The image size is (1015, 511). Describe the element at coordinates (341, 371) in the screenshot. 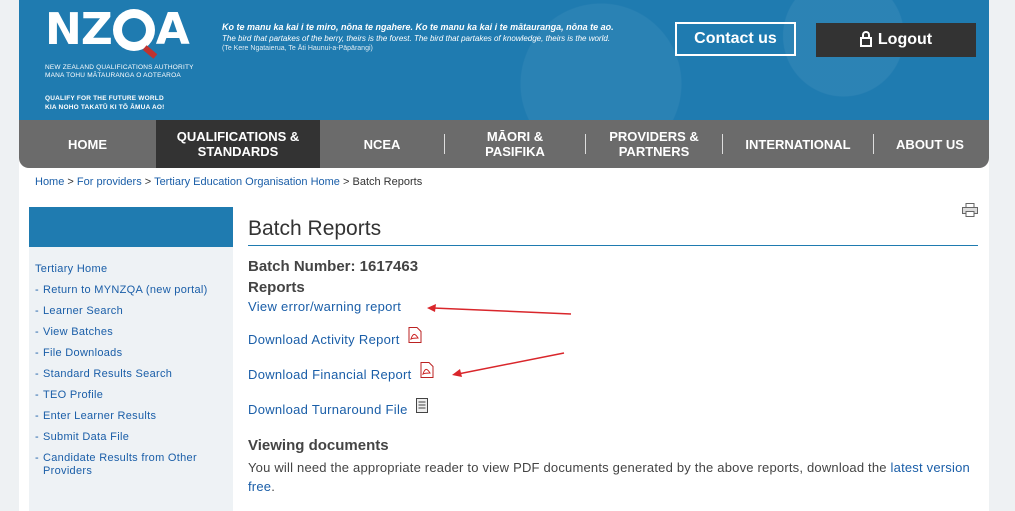

I see `download-financial-report-link: Download Financial Report` at that location.